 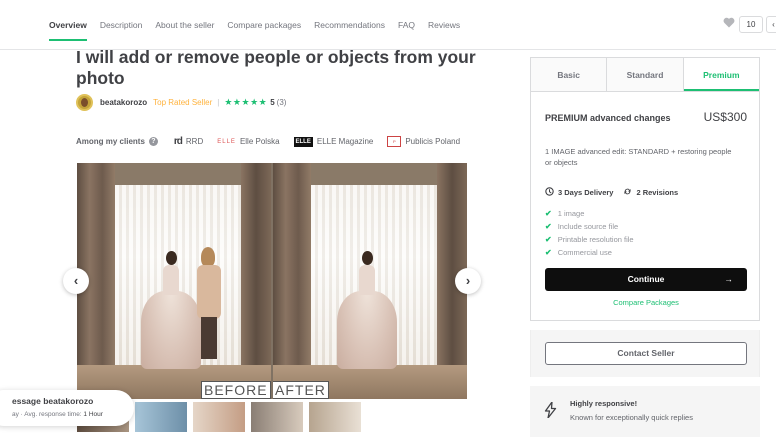 I want to click on contact-section: Contact Seller, so click(x=645, y=353).